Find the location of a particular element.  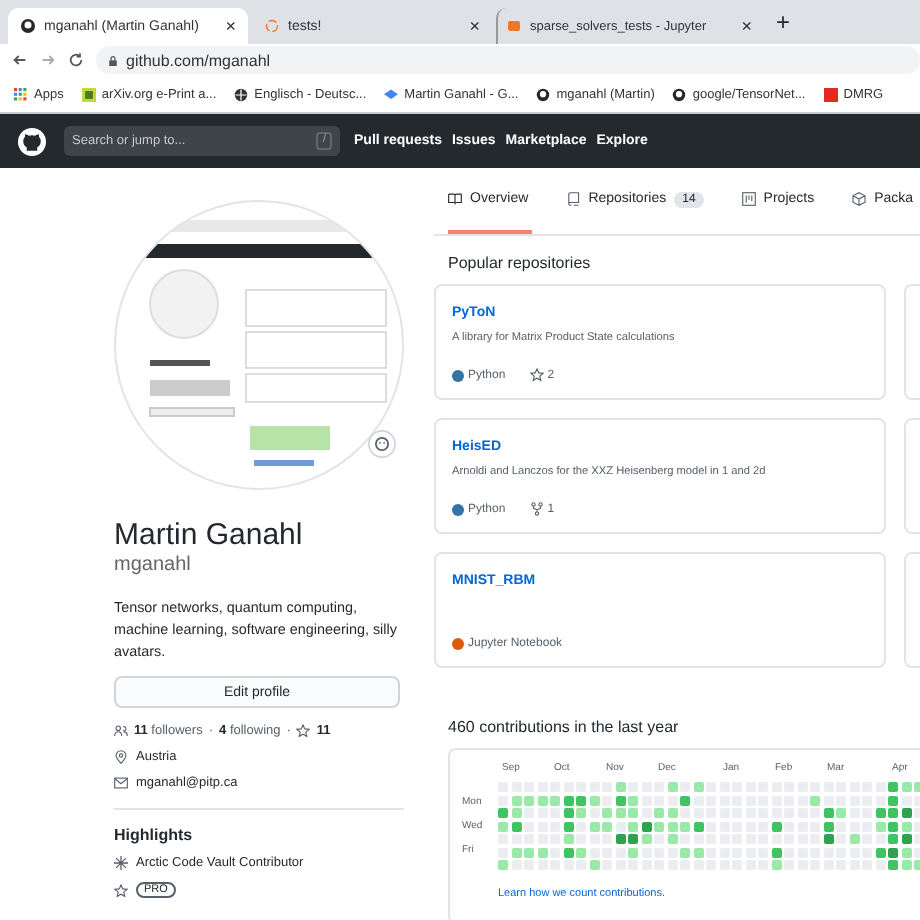

section-heading: Popular repositories is located at coordinates (520, 263).